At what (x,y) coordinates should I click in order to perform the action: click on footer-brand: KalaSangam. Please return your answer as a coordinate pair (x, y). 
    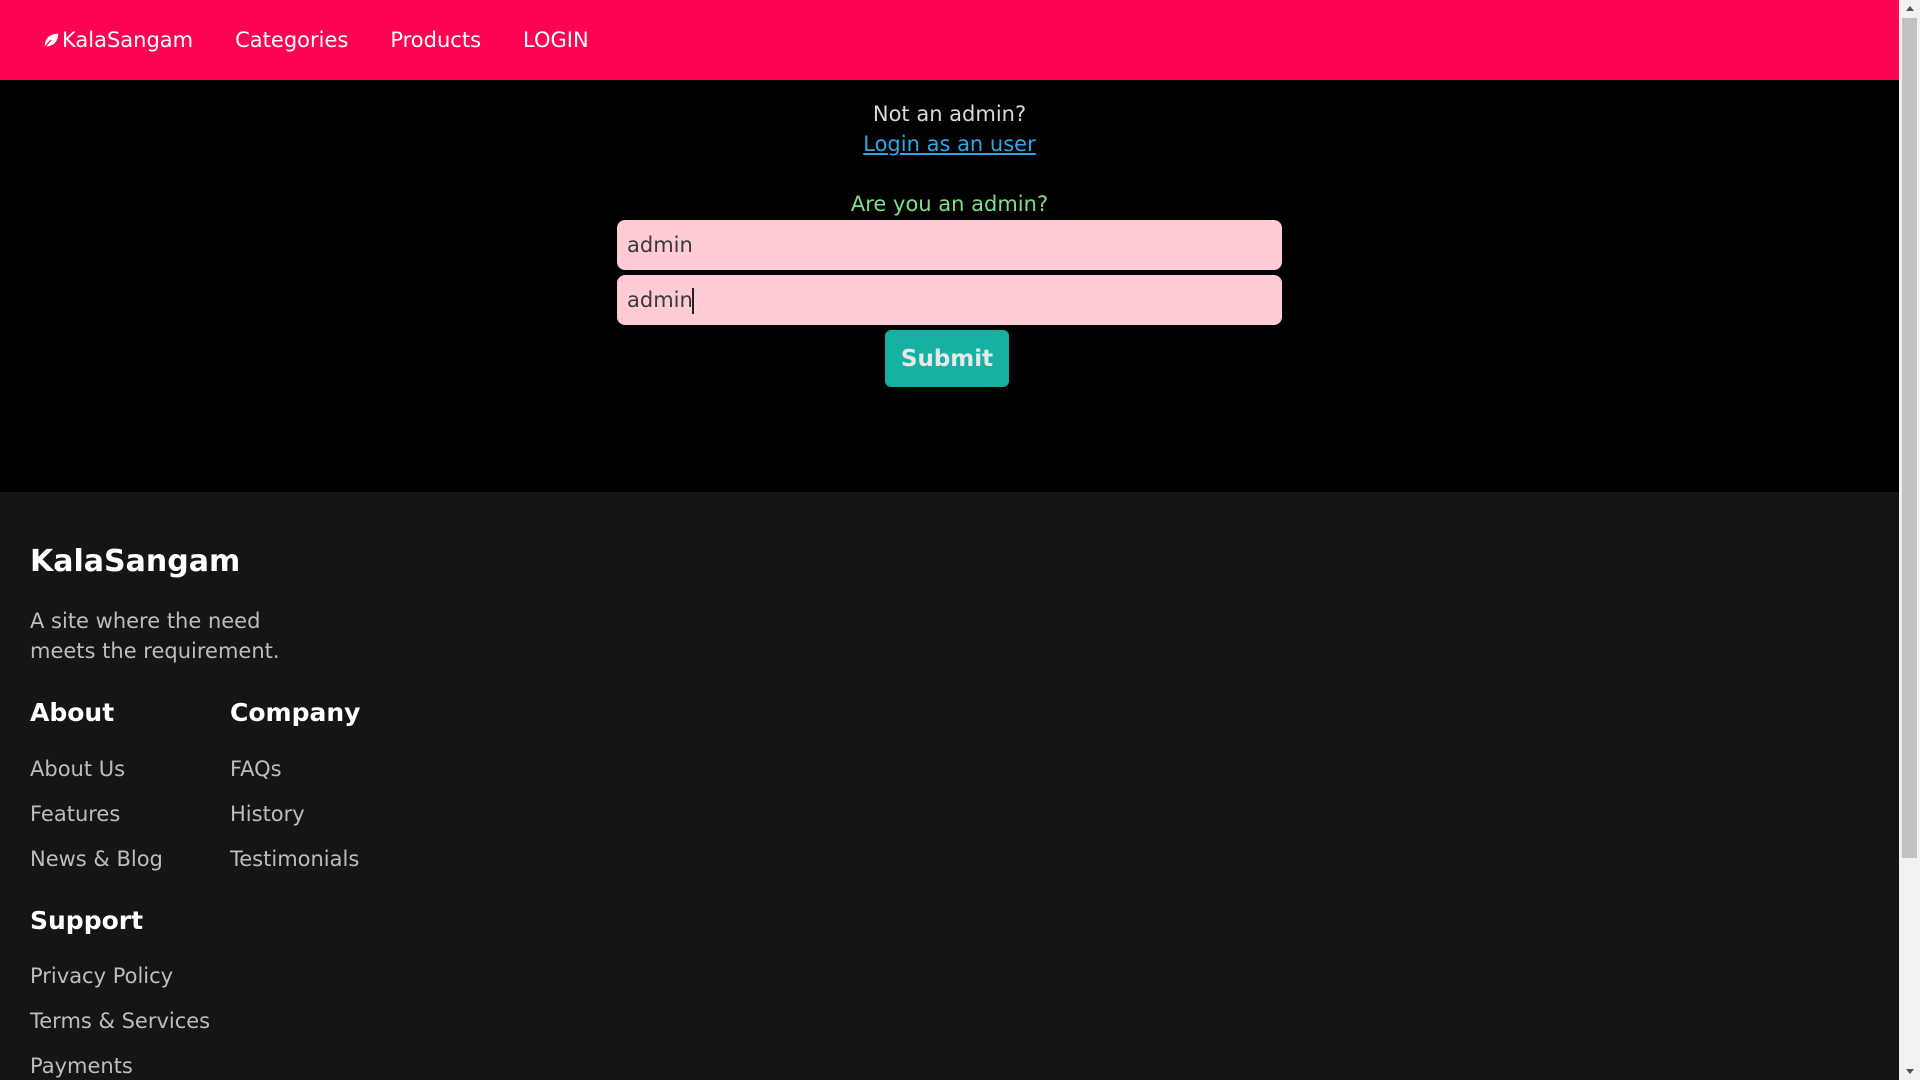
    Looking at the image, I should click on (135, 561).